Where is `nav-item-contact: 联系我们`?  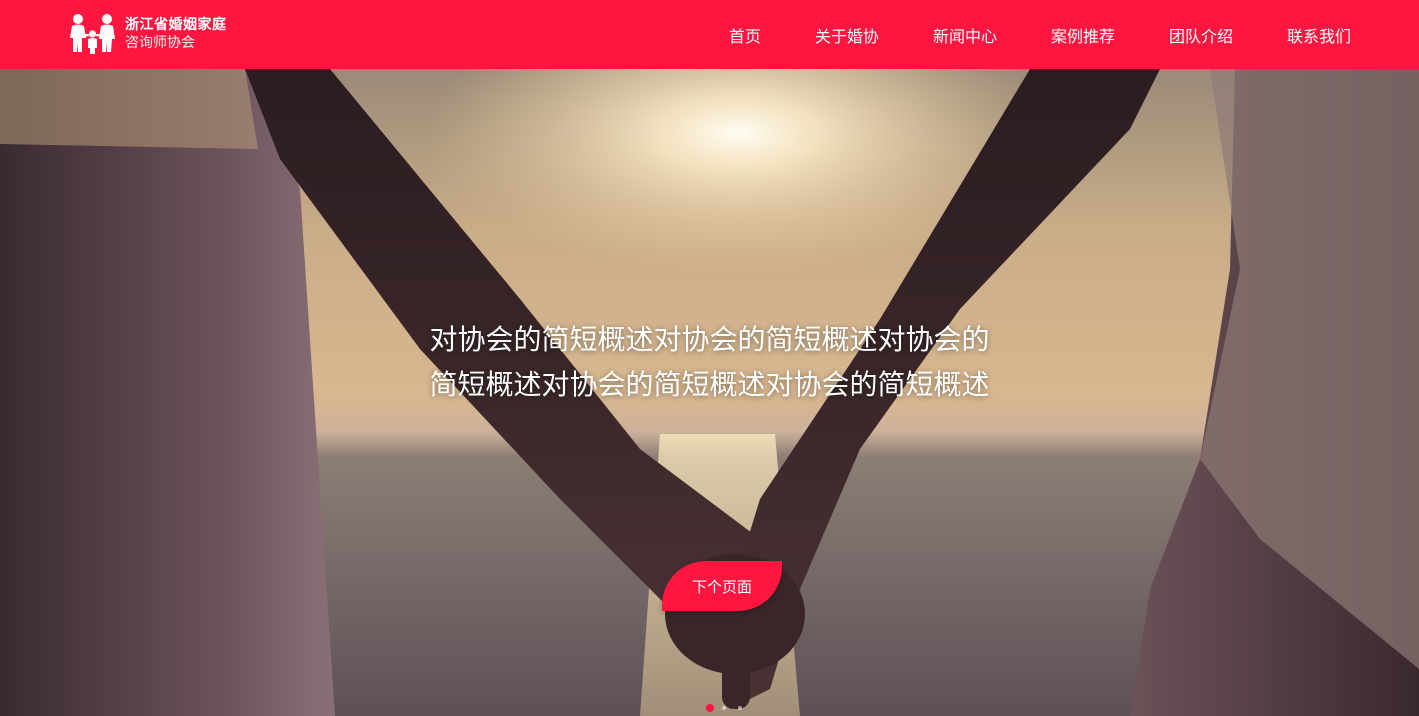 nav-item-contact: 联系我们 is located at coordinates (1319, 35).